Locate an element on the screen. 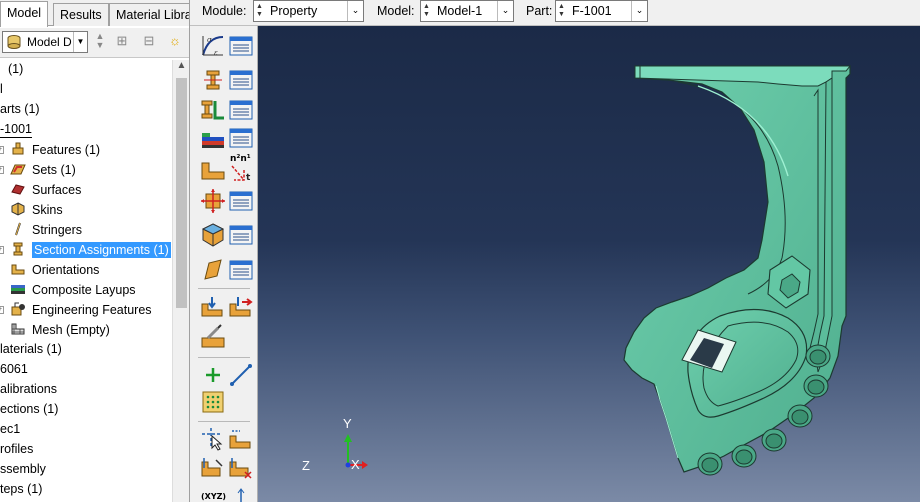 The width and height of the screenshot is (920, 502). toolbox-separator is located at coordinates (224, 421).